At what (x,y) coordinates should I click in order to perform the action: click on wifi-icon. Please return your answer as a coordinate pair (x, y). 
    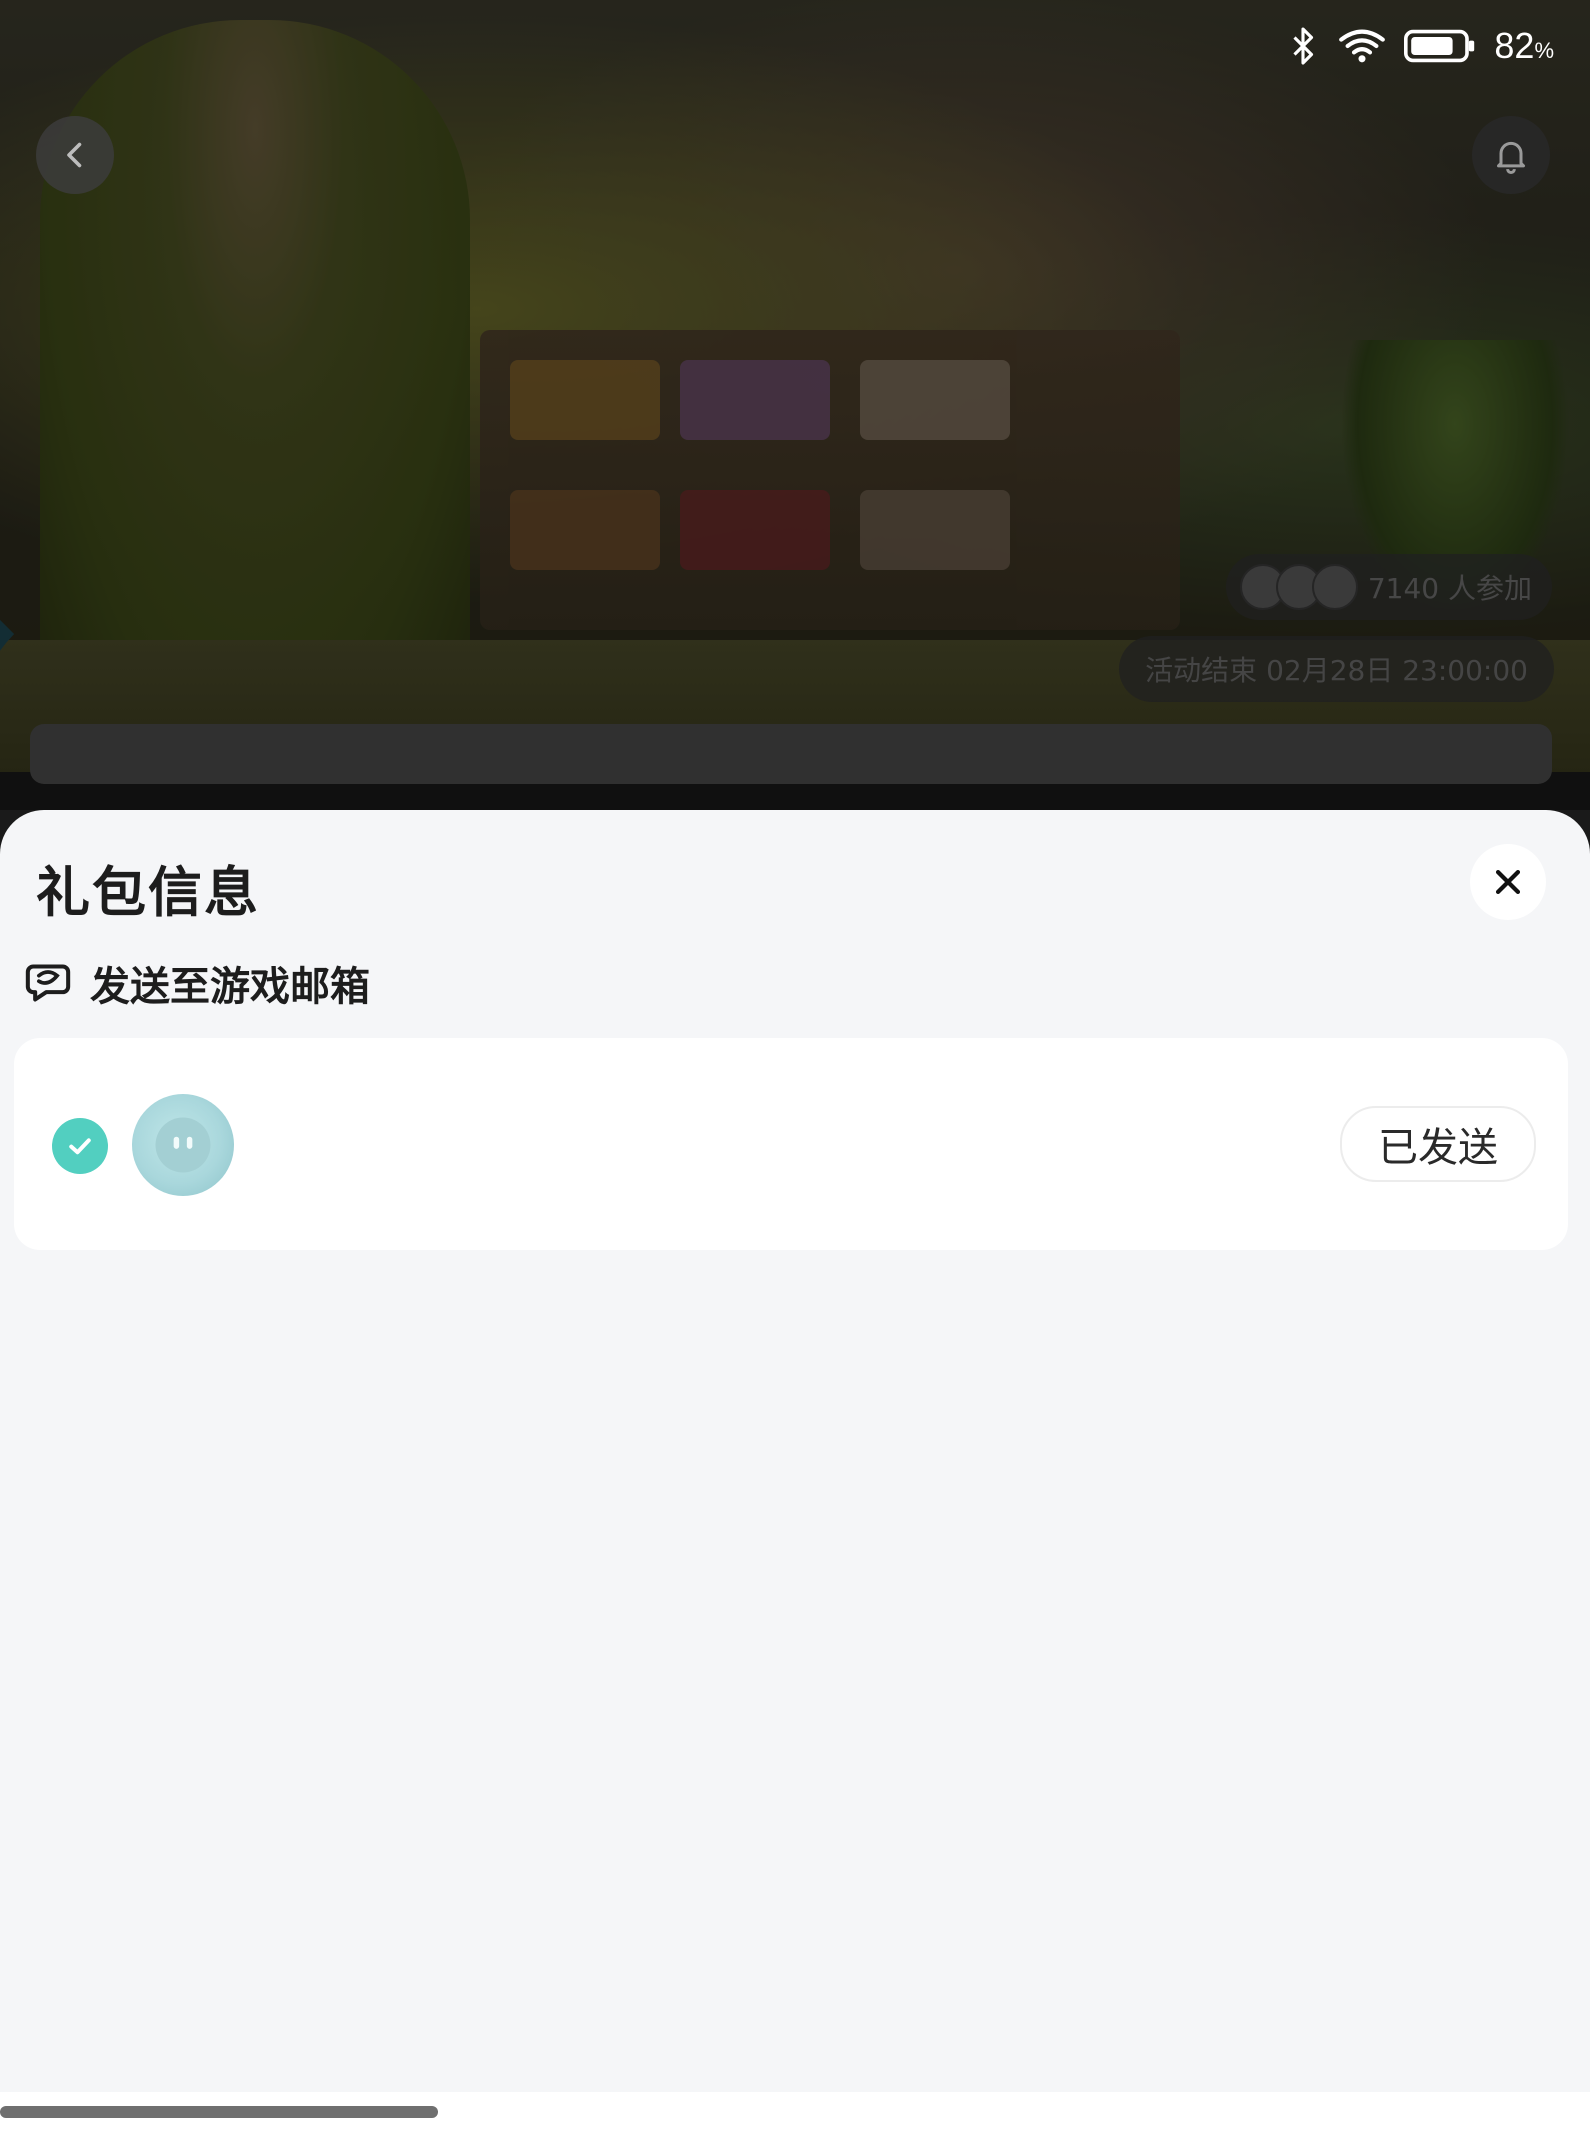
    Looking at the image, I should click on (1362, 46).